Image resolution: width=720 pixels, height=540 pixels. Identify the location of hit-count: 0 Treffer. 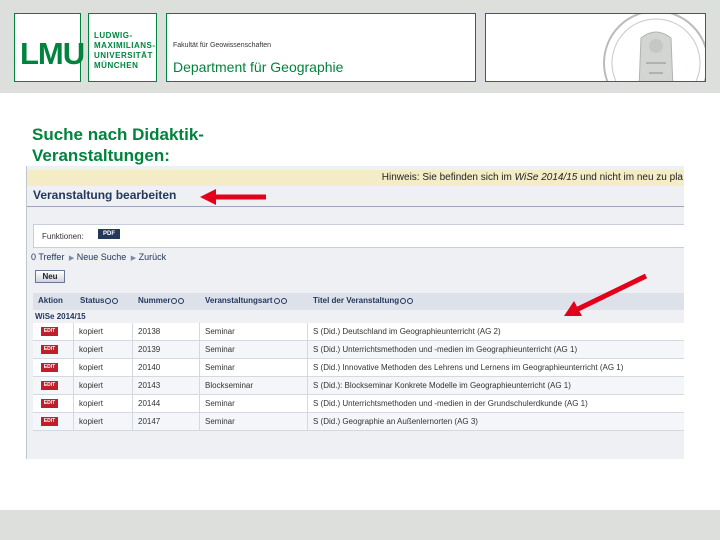
(48, 257).